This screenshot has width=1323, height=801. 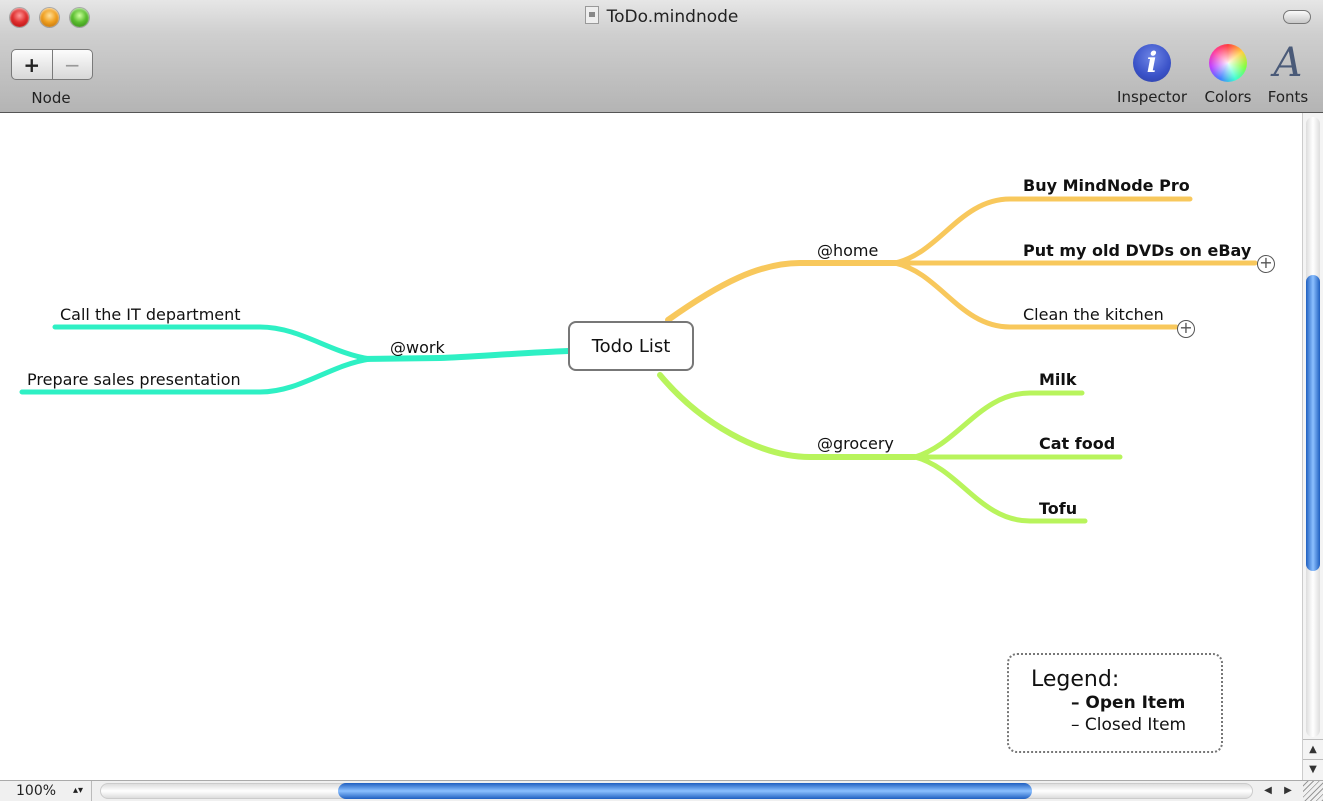 What do you see at coordinates (417, 347) in the screenshot?
I see `node-work: @work` at bounding box center [417, 347].